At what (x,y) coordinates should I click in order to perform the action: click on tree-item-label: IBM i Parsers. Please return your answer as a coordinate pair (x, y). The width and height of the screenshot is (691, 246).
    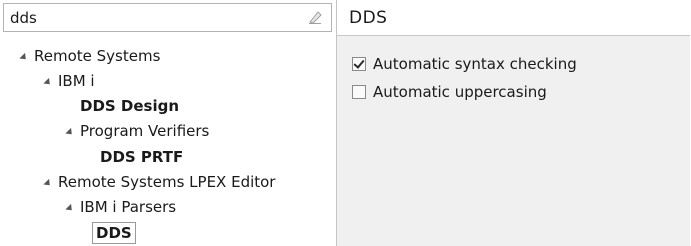
    Looking at the image, I should click on (128, 207).